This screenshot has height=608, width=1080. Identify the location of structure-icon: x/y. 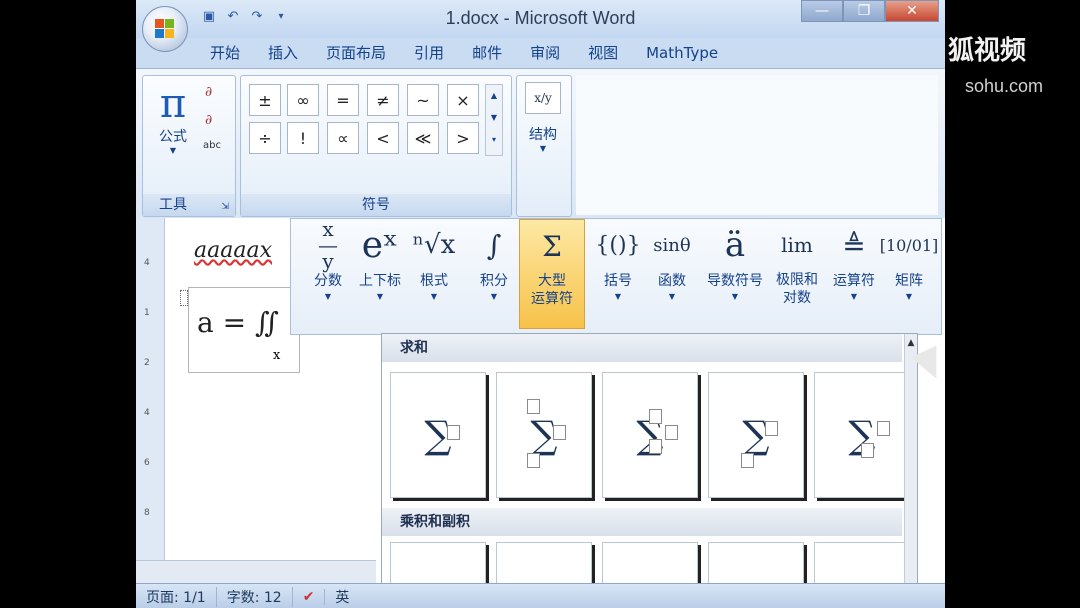
(543, 98).